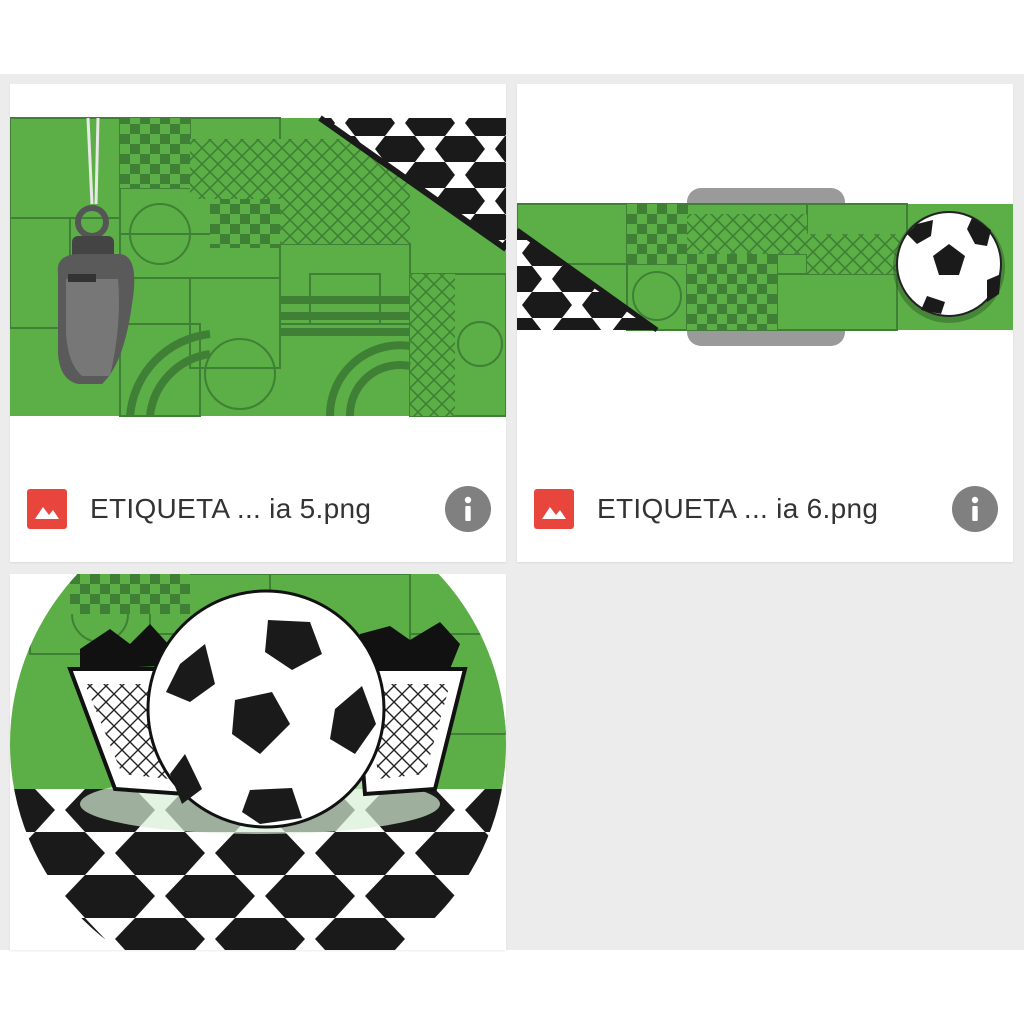  I want to click on file-name: ETIQUETA ... ia 5.png, so click(230, 509).